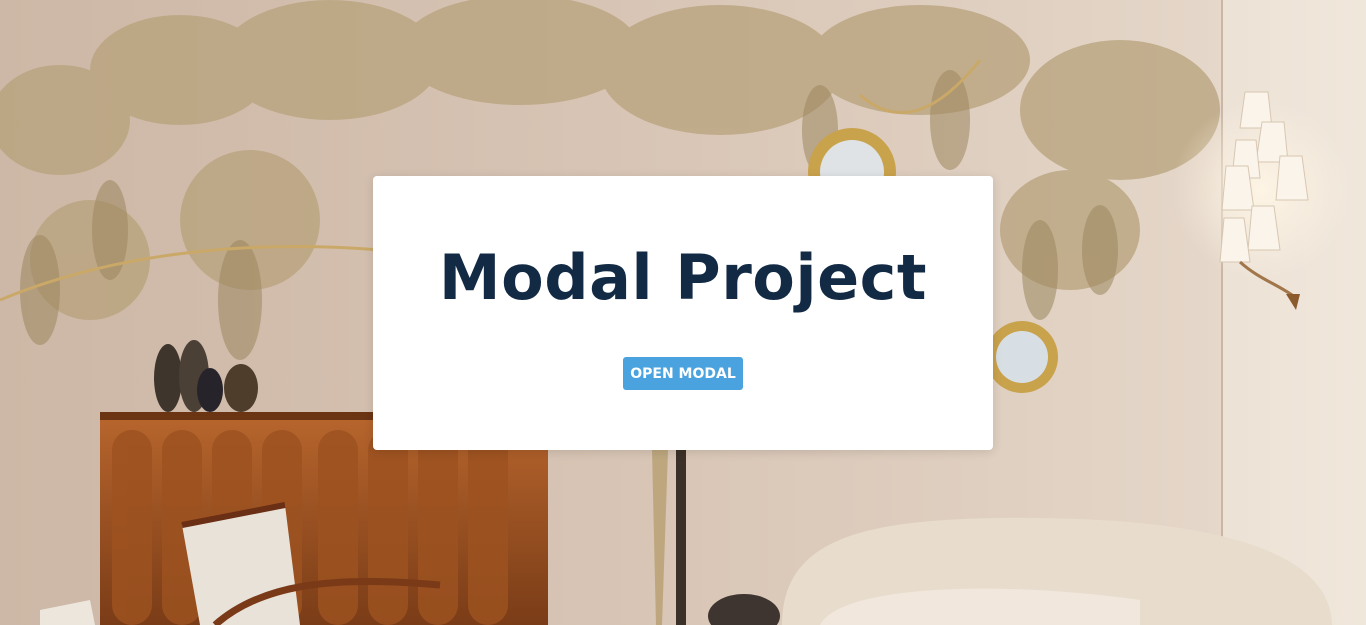 Image resolution: width=1366 pixels, height=625 pixels. I want to click on page-title: Modal Project, so click(683, 277).